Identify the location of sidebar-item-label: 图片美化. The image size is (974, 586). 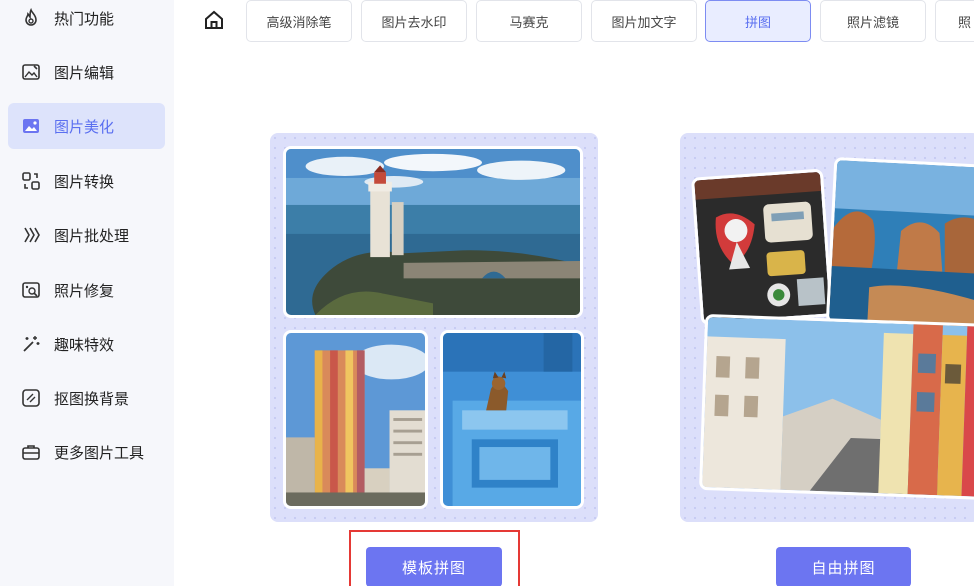
(84, 126).